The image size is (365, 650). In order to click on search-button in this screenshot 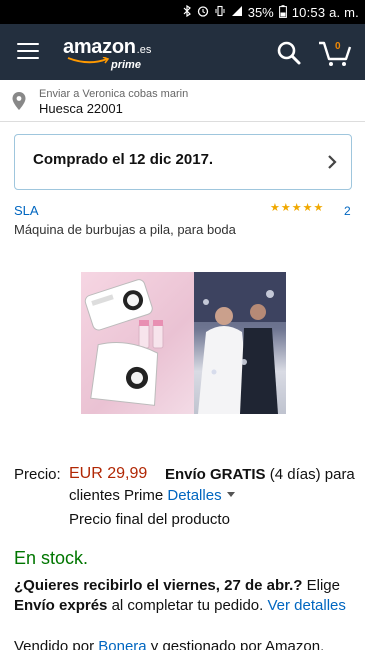, I will do `click(289, 53)`.